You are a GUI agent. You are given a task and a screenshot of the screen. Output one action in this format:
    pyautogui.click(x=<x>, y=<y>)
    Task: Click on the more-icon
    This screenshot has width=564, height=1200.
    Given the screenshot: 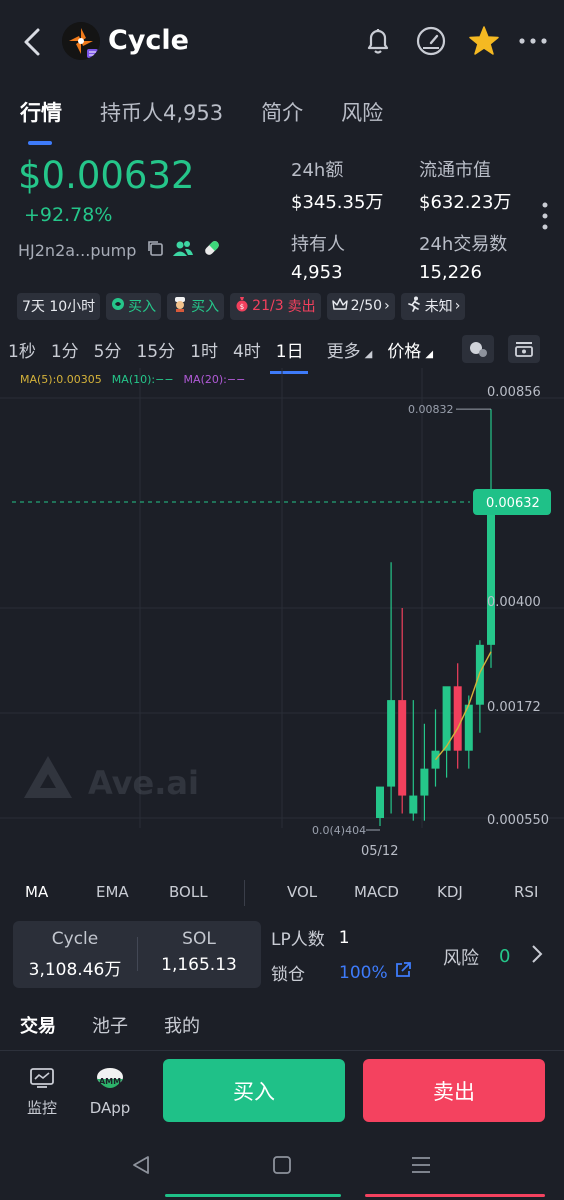 What is the action you would take?
    pyautogui.click(x=533, y=41)
    